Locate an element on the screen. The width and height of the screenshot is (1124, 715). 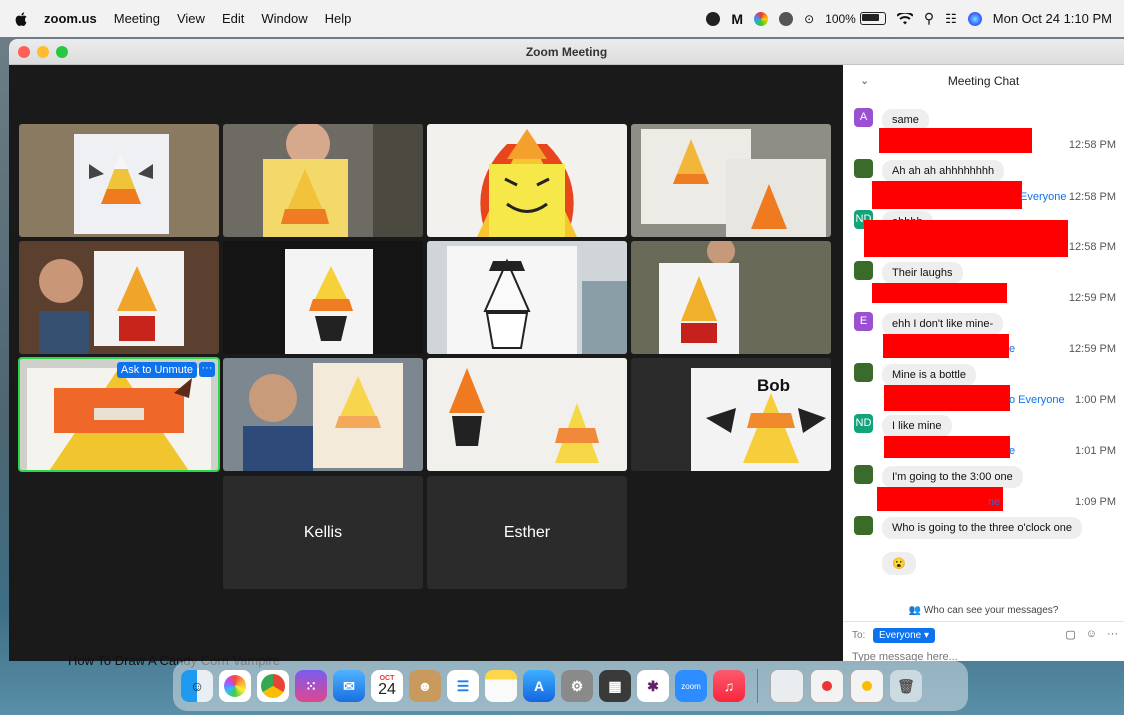
recipient-dropdown: Everyone ▾ is located at coordinates (904, 635).